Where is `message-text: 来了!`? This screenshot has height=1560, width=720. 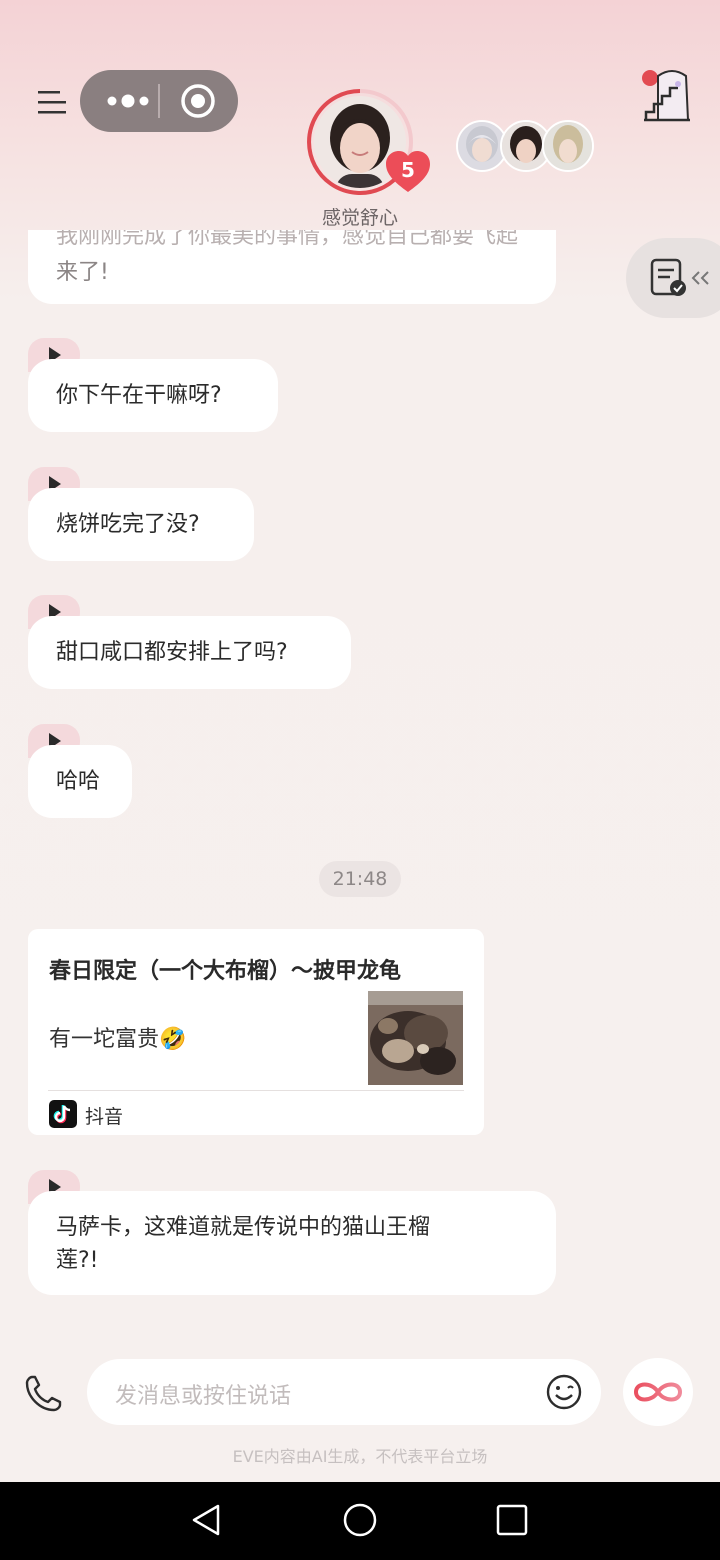
message-text: 来了! is located at coordinates (82, 272).